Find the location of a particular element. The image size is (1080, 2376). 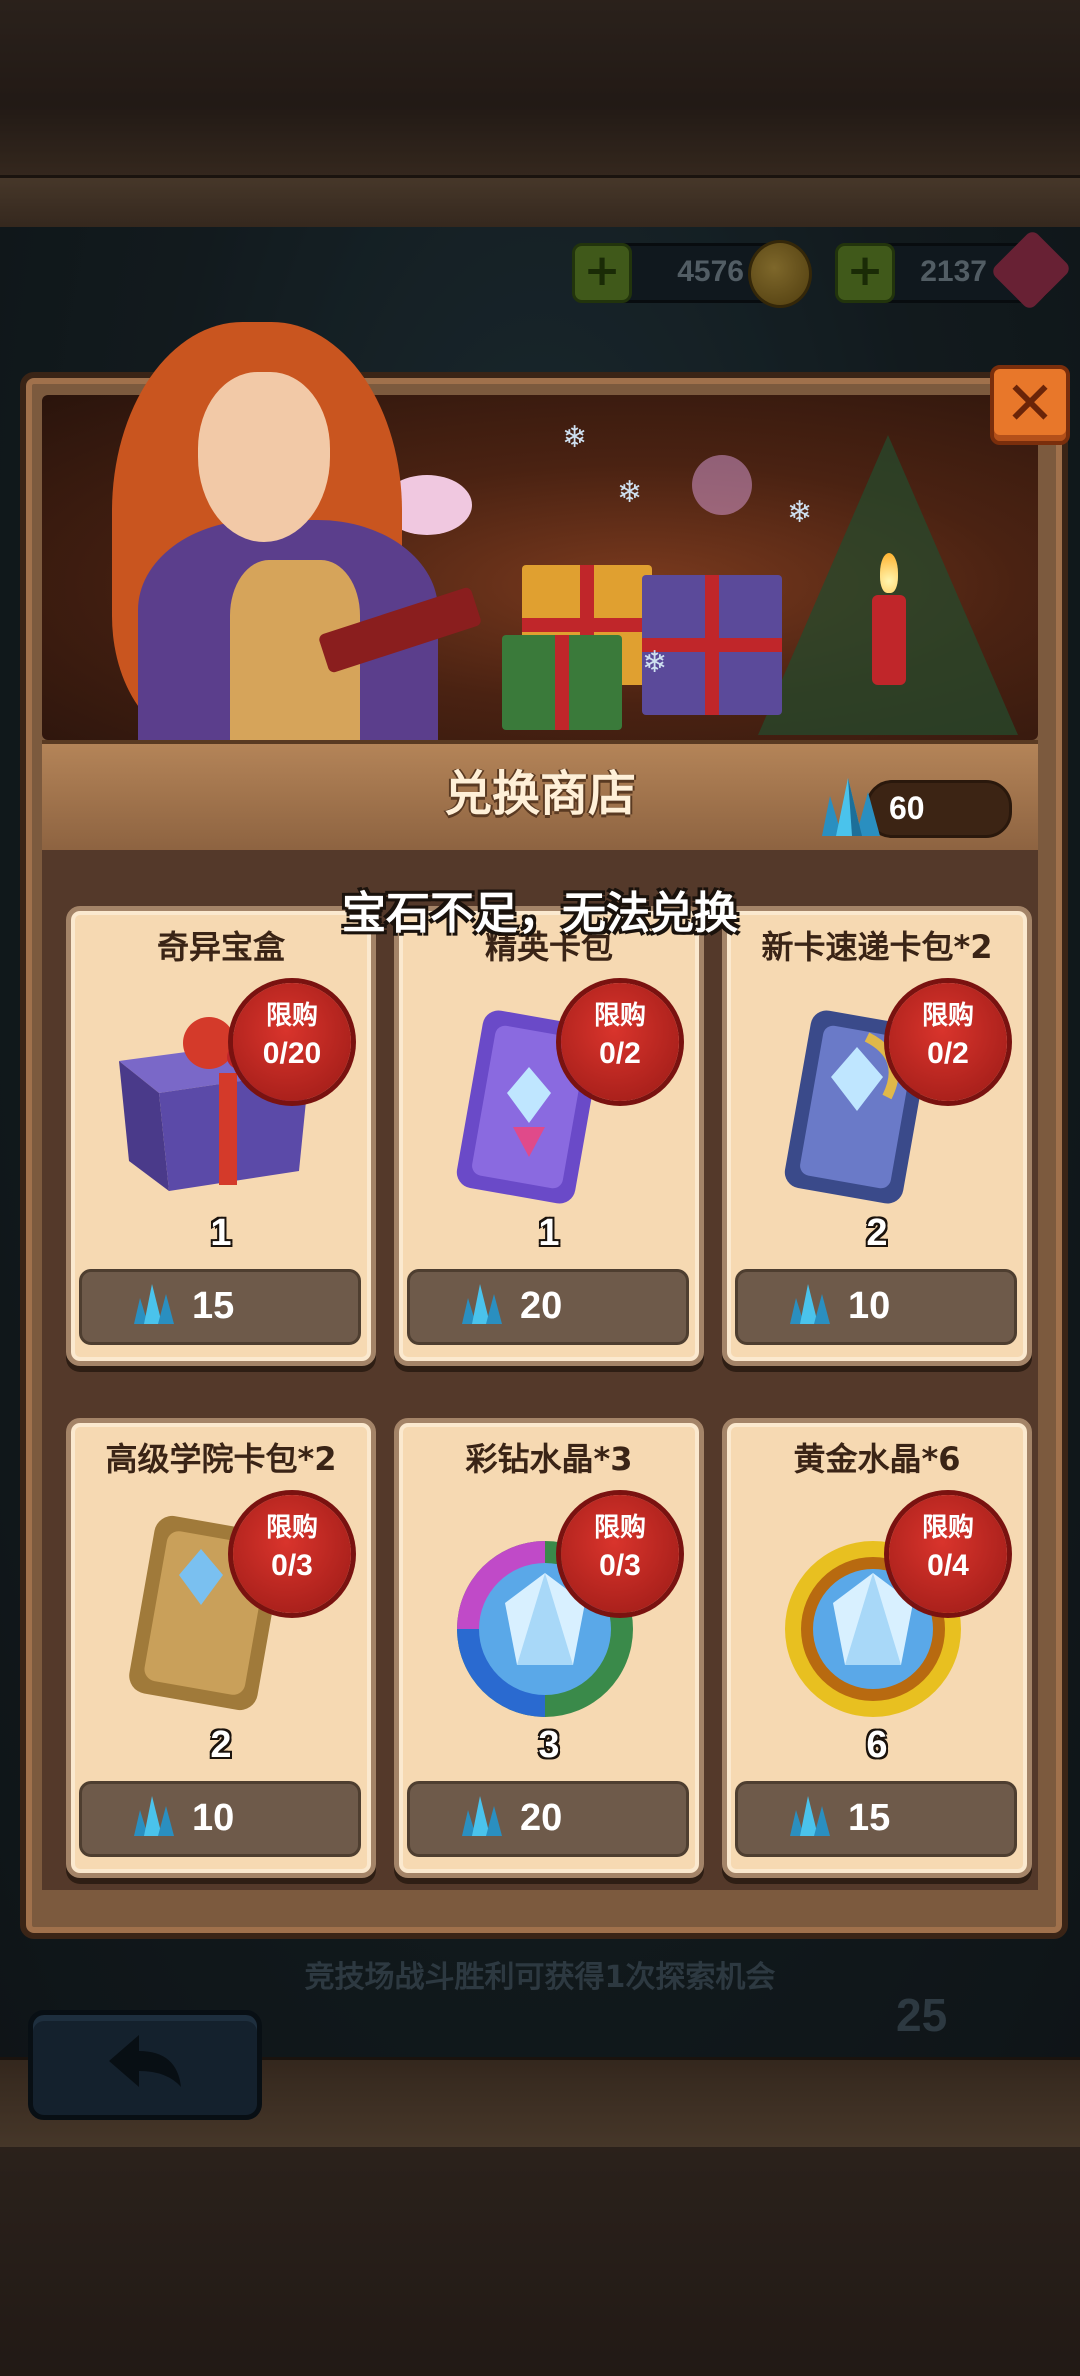

shop-item-card: 彩钻水晶*3 限购 0/3 3 20 is located at coordinates (549, 1648).